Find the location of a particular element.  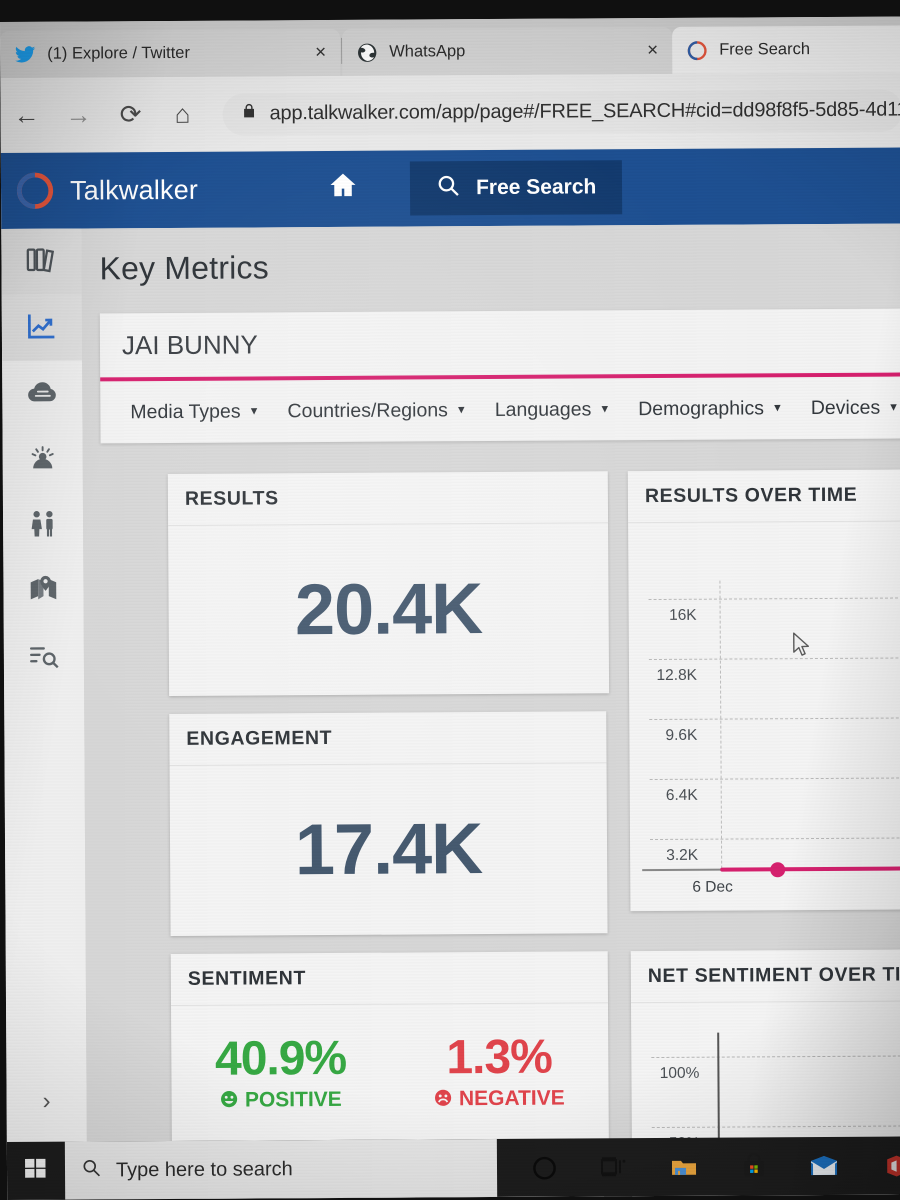

reload-icon: ⟳ is located at coordinates (130, 114).